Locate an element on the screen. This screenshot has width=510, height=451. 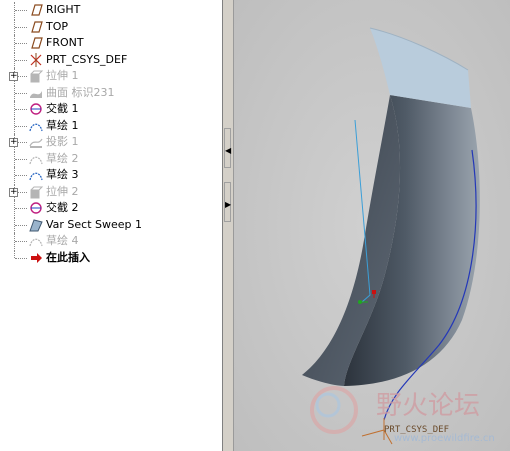
tree-item-label: 在此插入 is located at coordinates (68, 257).